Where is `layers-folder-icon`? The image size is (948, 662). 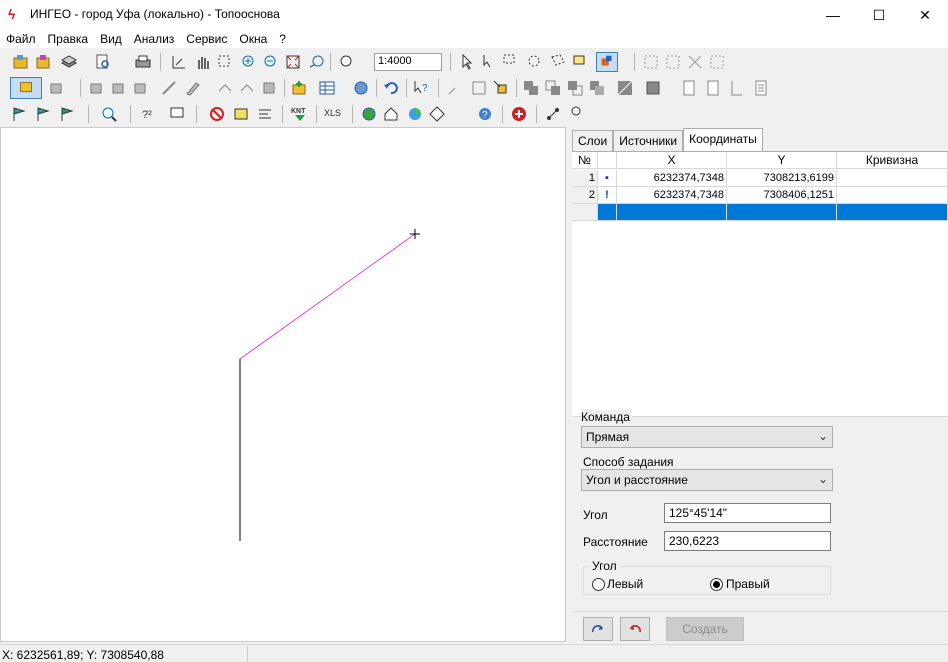 layers-folder-icon is located at coordinates (43, 62).